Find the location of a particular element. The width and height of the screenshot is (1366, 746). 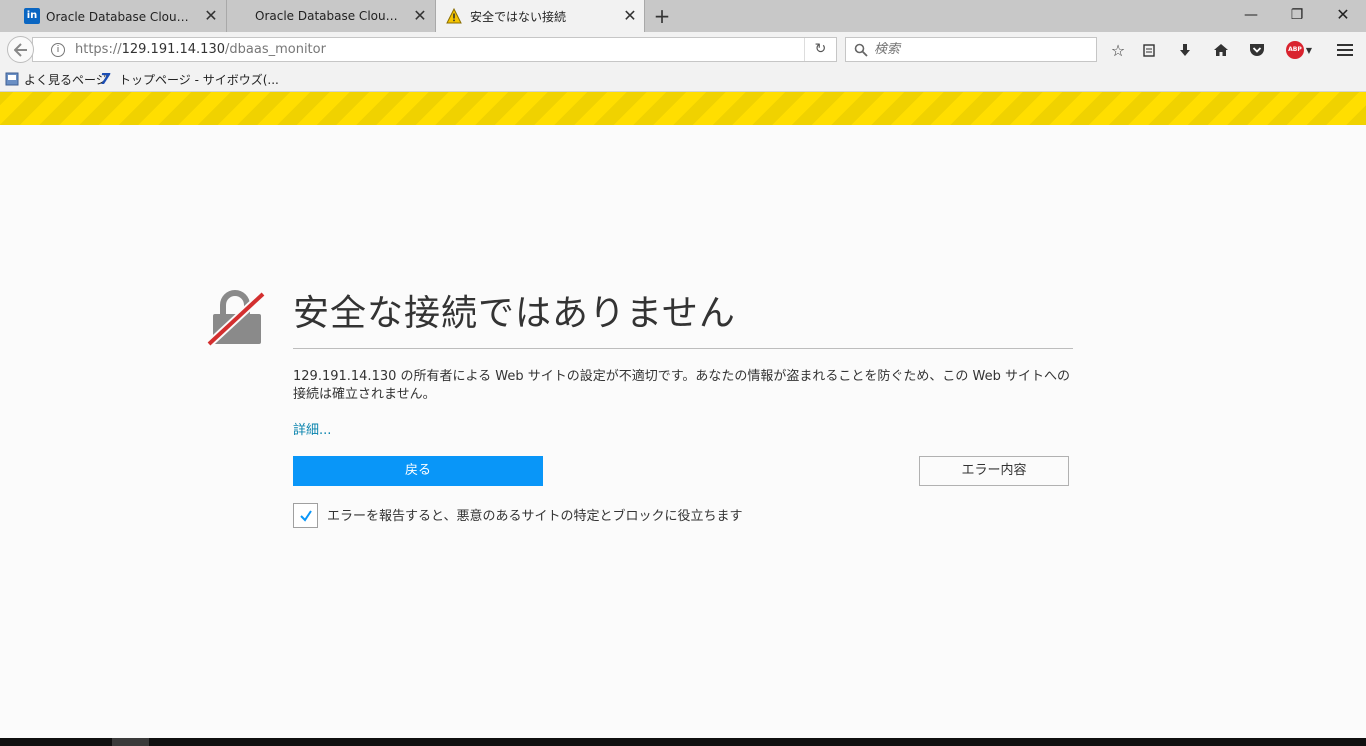

minimize-icon: — is located at coordinates (1251, 15).